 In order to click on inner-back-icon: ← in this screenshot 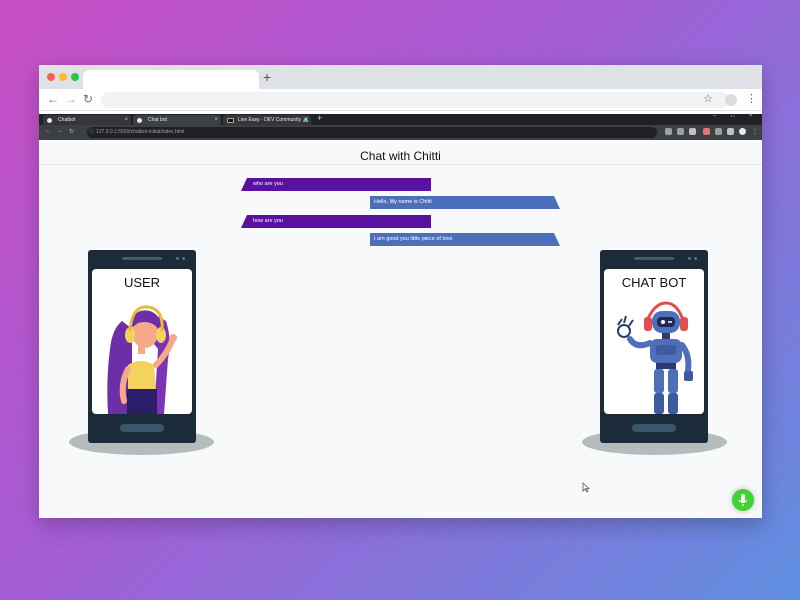, I will do `click(48, 131)`.